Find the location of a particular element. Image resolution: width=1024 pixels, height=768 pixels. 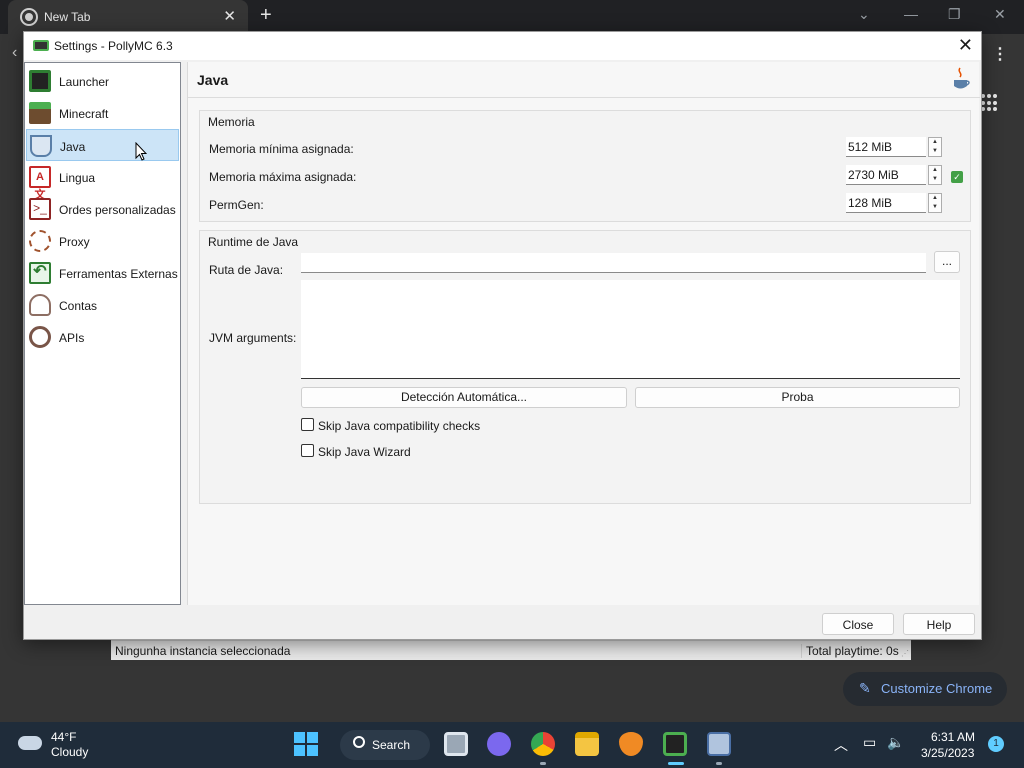

close-tab-icon: ✕ is located at coordinates (229, 16).